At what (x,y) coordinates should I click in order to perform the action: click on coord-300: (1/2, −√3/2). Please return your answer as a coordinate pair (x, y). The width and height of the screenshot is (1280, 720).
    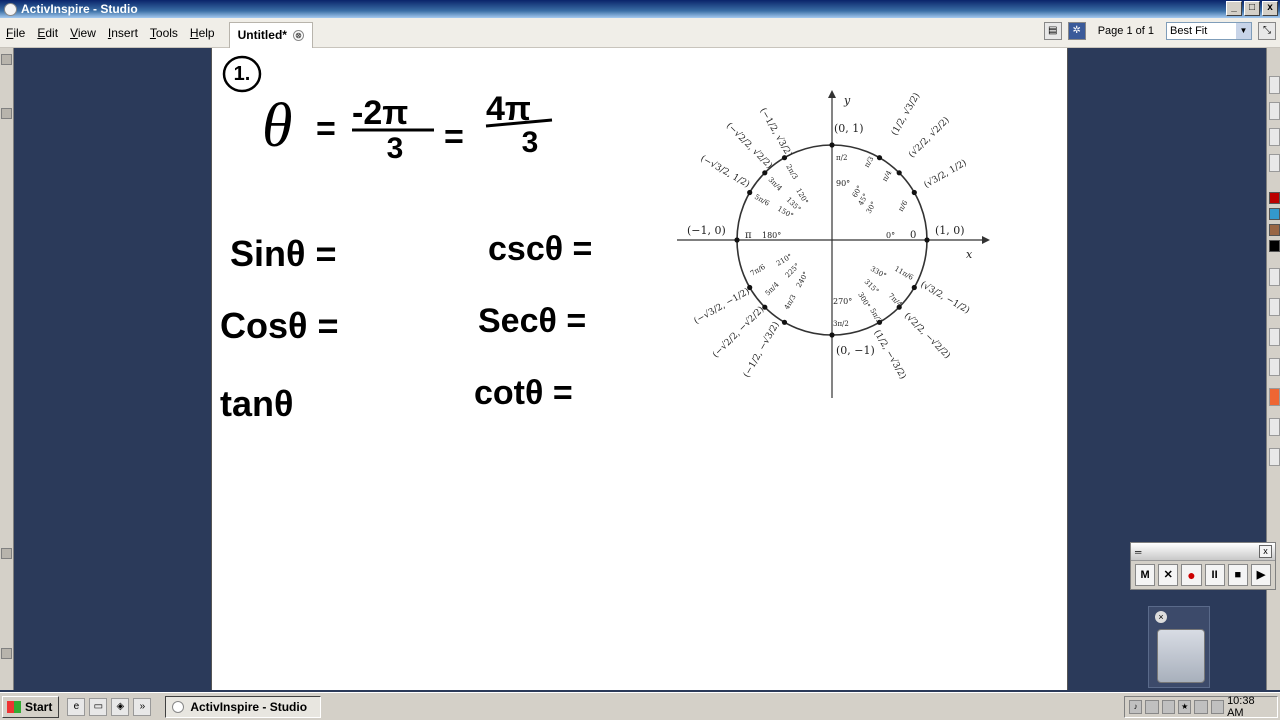
    Looking at the image, I should click on (889, 354).